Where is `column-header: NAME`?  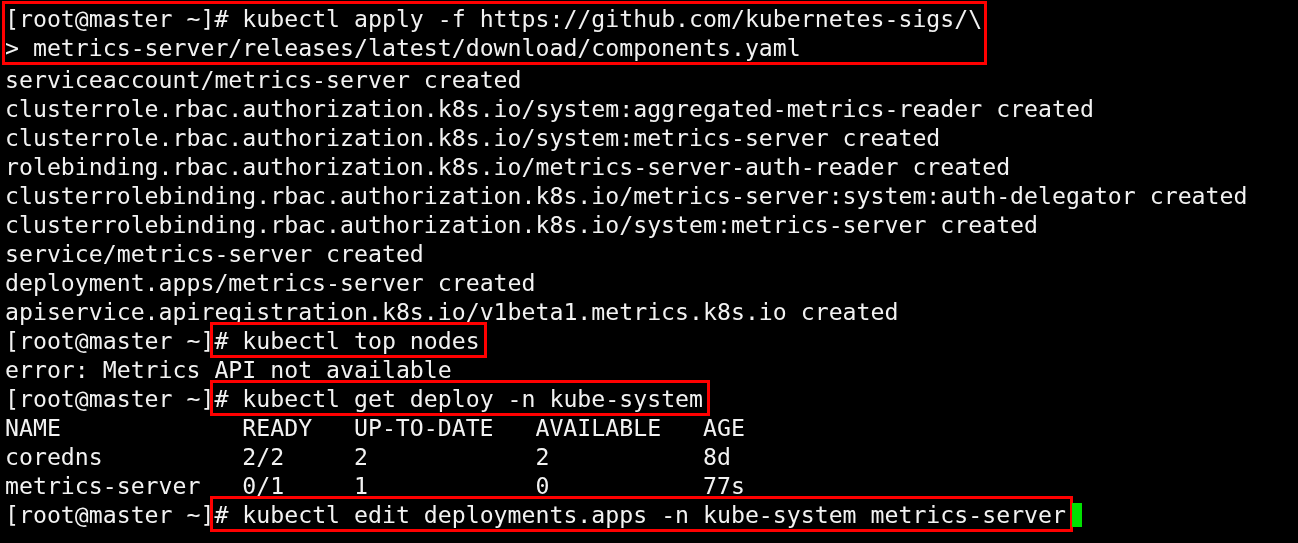
column-header: NAME is located at coordinates (33, 427).